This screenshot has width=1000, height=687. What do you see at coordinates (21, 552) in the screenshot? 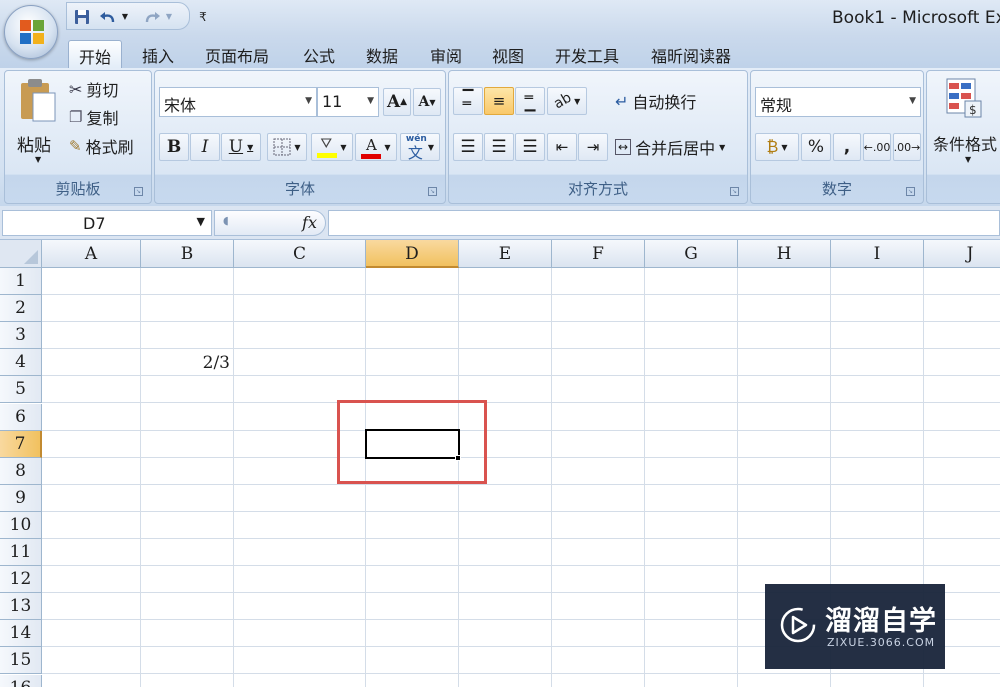
I see `row-header-11: 11` at bounding box center [21, 552].